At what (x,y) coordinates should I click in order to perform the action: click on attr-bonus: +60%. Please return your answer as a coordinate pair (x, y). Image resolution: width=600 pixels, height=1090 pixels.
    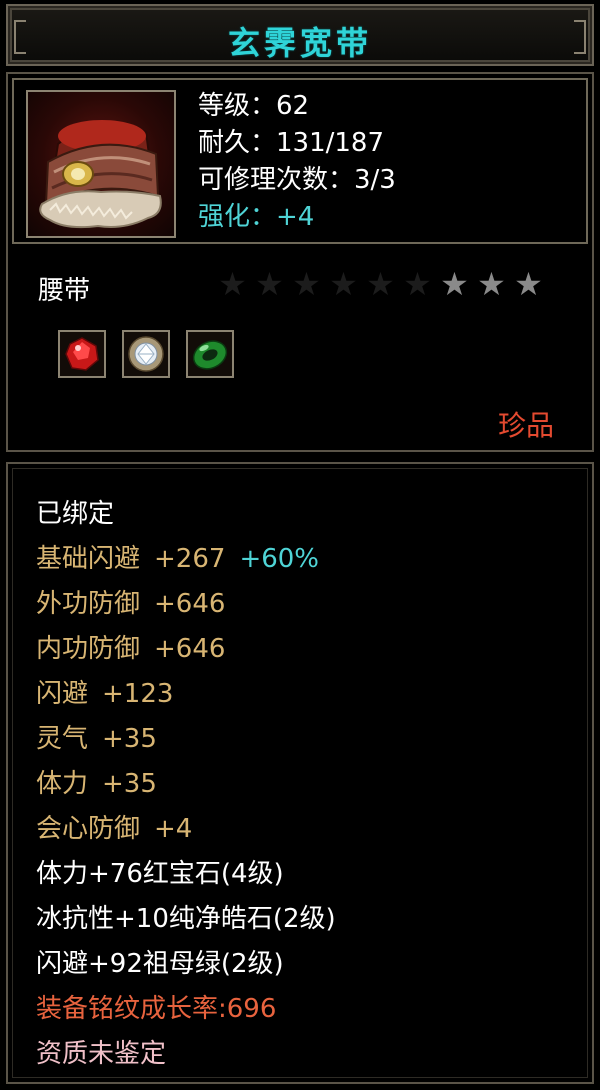
    Looking at the image, I should click on (279, 559).